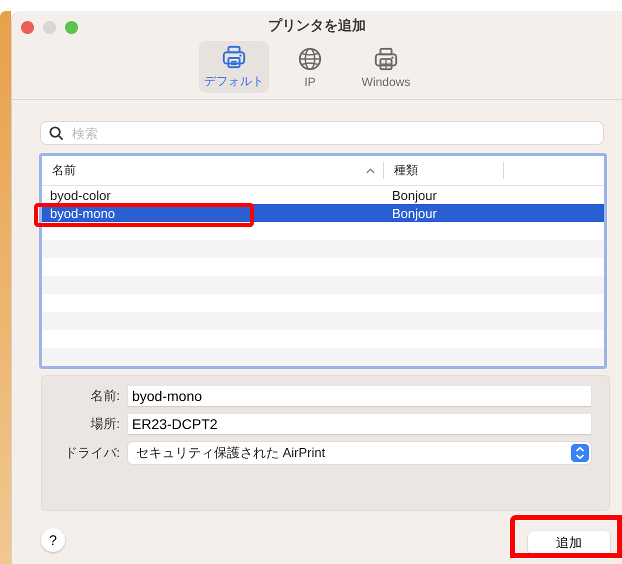 The width and height of the screenshot is (622, 564). I want to click on location-field: ER23-DCPT2, so click(359, 424).